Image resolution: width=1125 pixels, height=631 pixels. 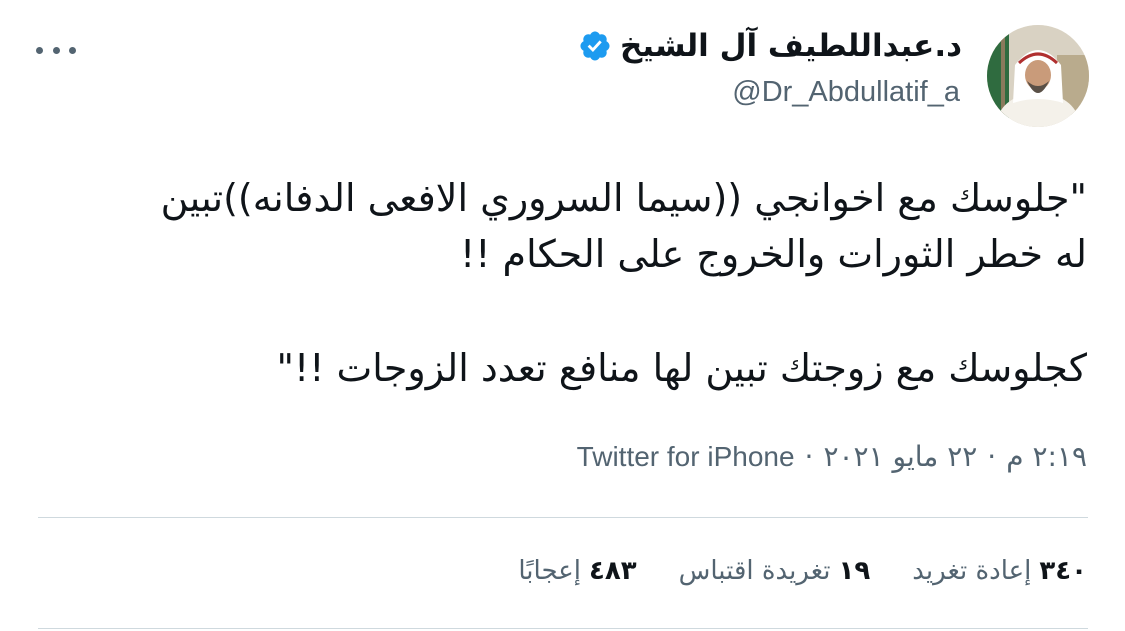 What do you see at coordinates (549, 571) in the screenshot?
I see `likes-label: إعجابًا` at bounding box center [549, 571].